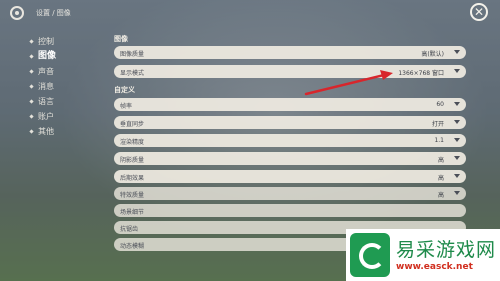  Describe the element at coordinates (132, 73) in the screenshot. I see `setting-label: 显示模式` at that location.